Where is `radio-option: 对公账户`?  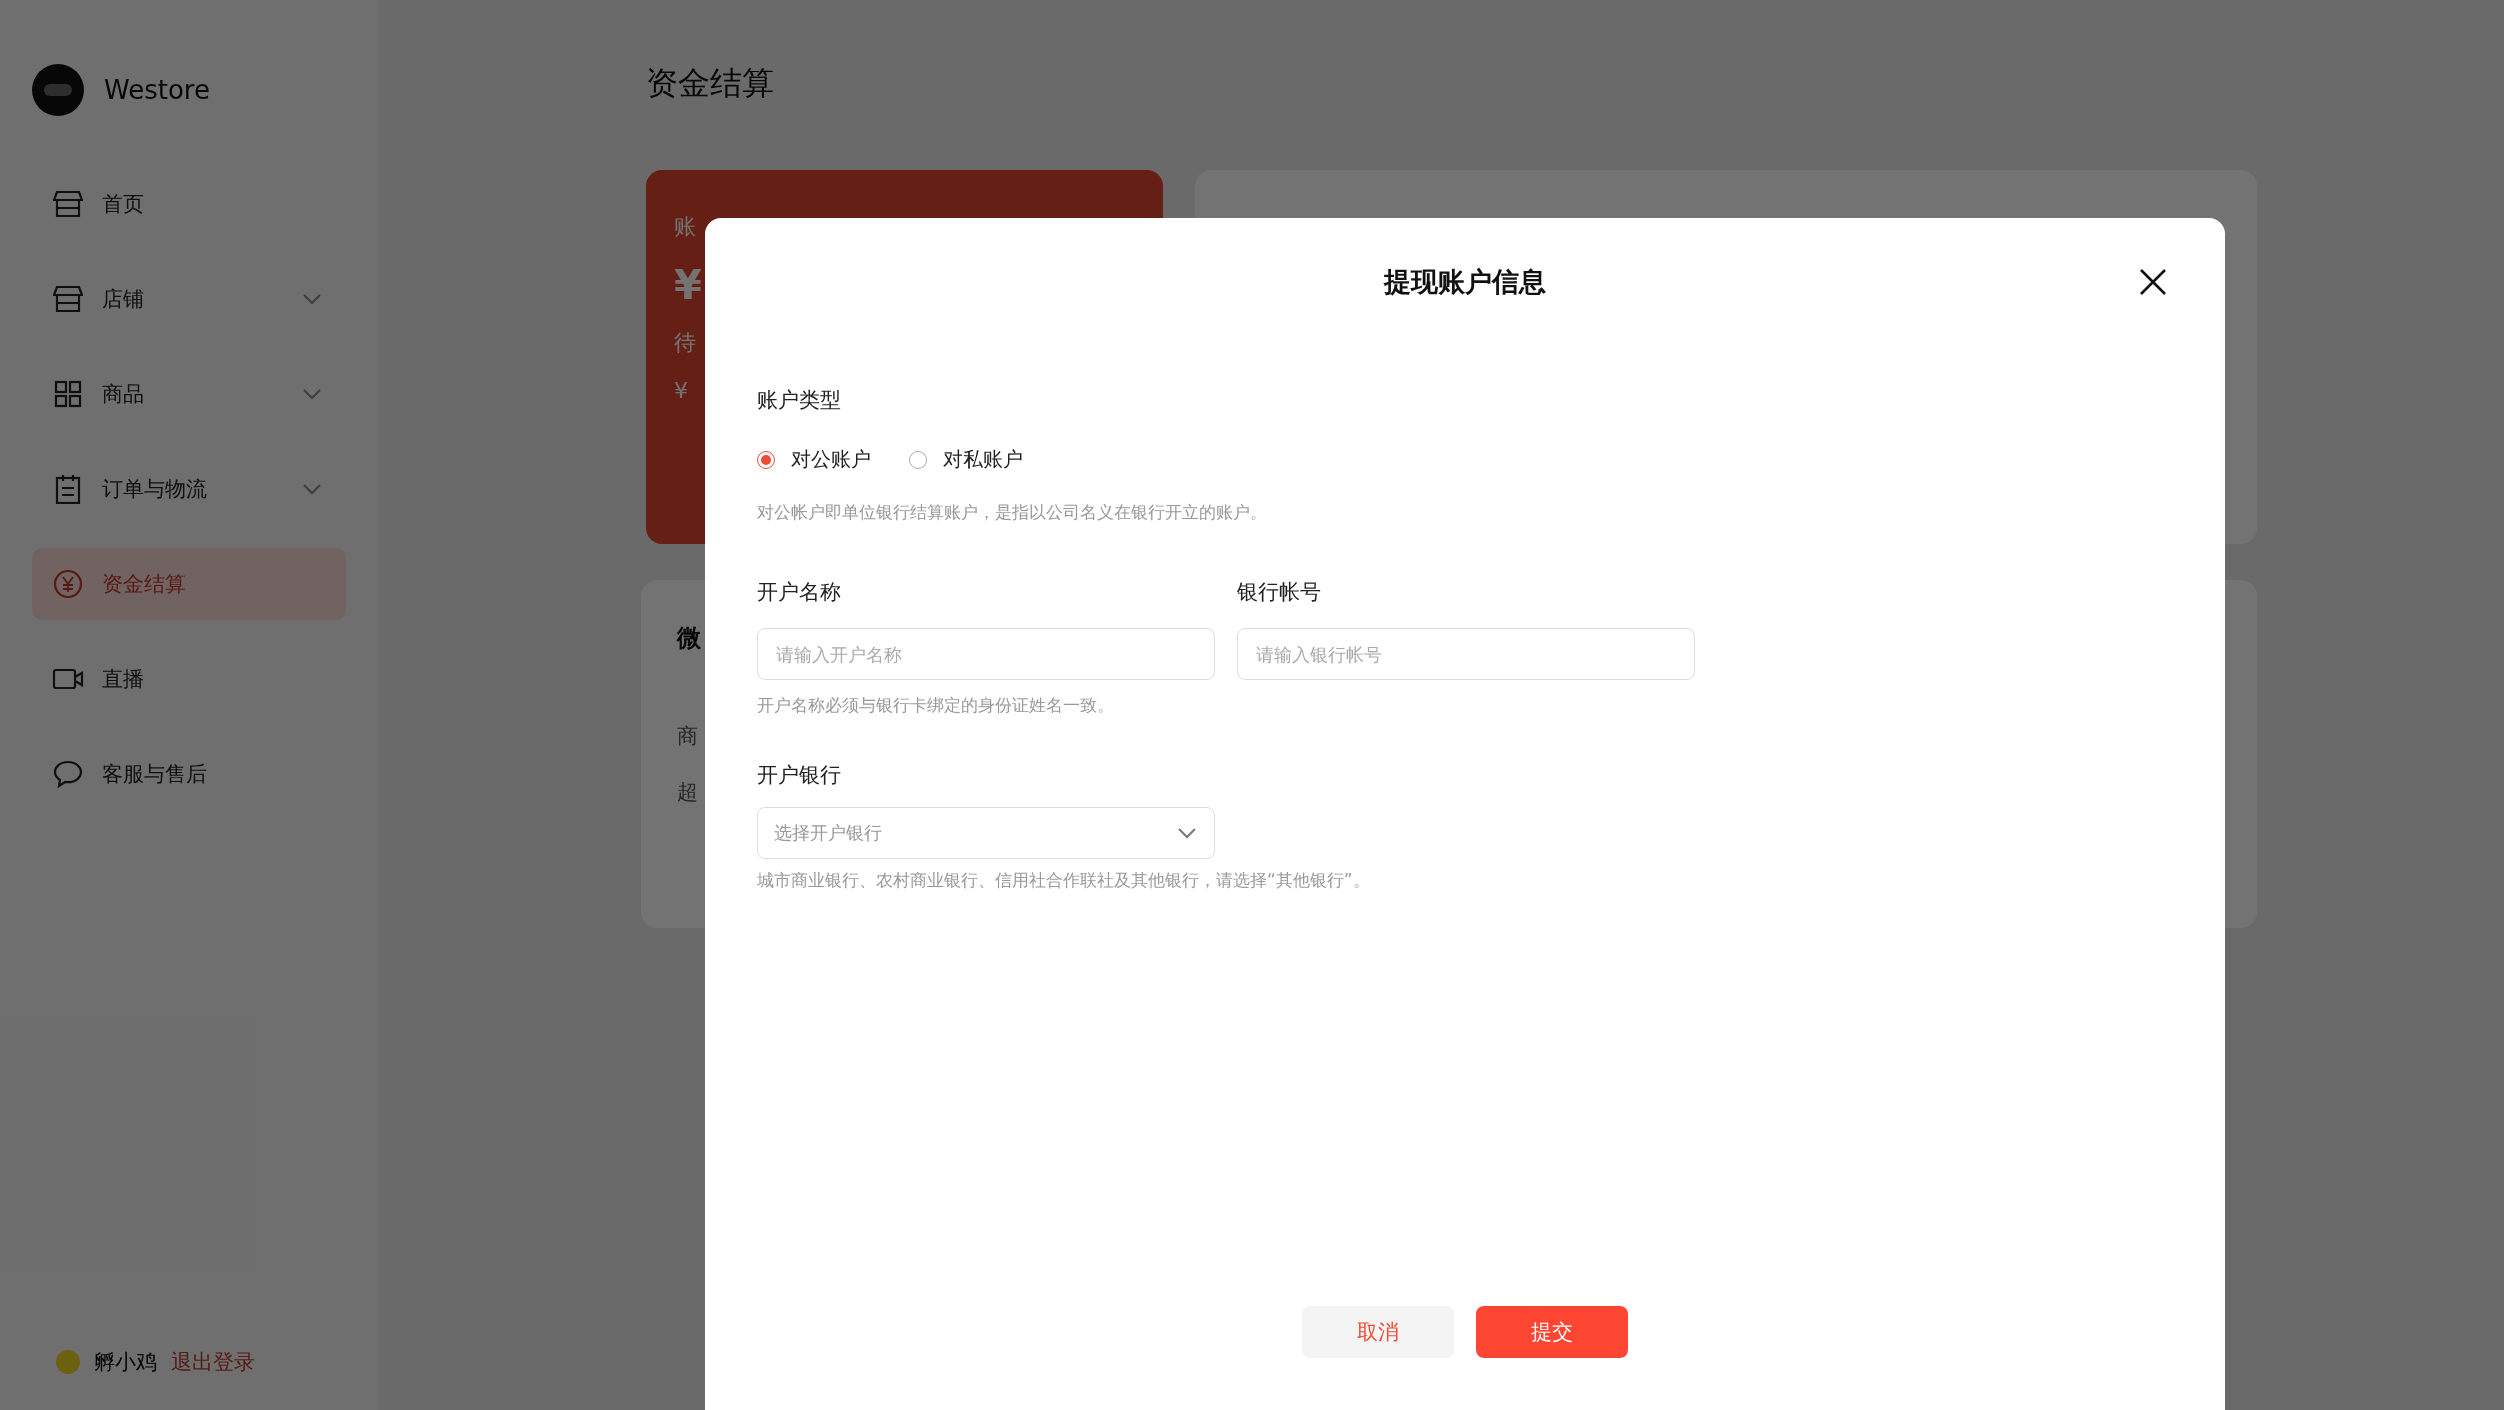
radio-option: 对公账户 is located at coordinates (814, 459).